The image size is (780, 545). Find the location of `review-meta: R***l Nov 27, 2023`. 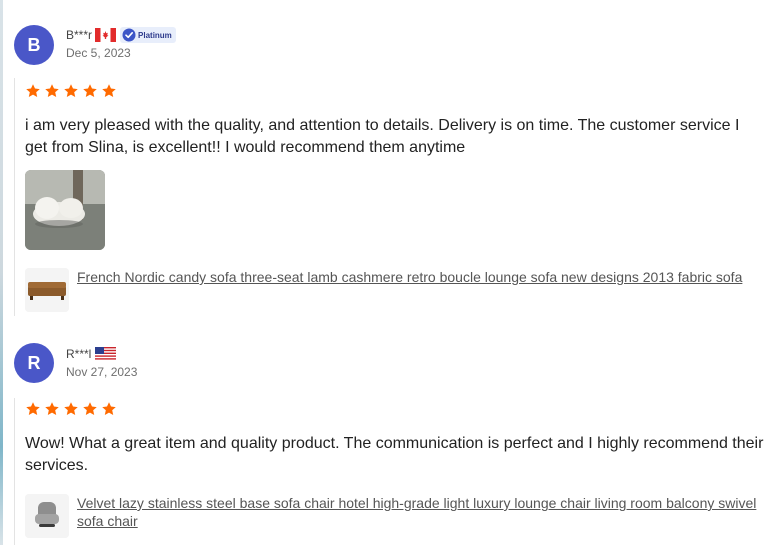

review-meta: R***l Nov 27, 2023 is located at coordinates (101, 362).